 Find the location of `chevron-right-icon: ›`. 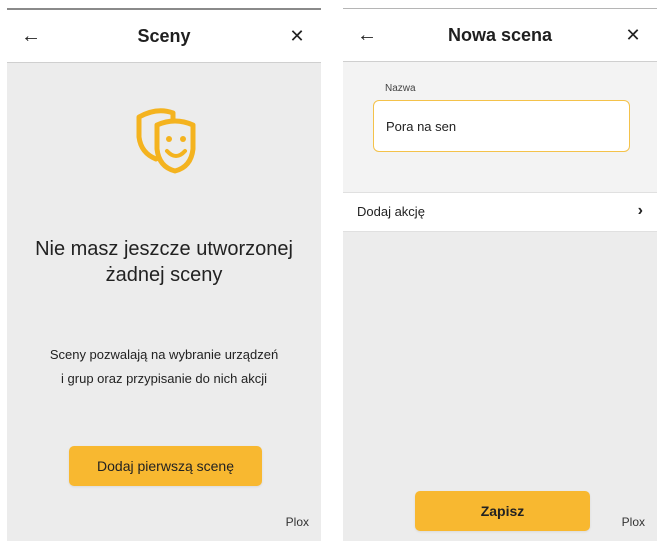

chevron-right-icon: › is located at coordinates (640, 210).